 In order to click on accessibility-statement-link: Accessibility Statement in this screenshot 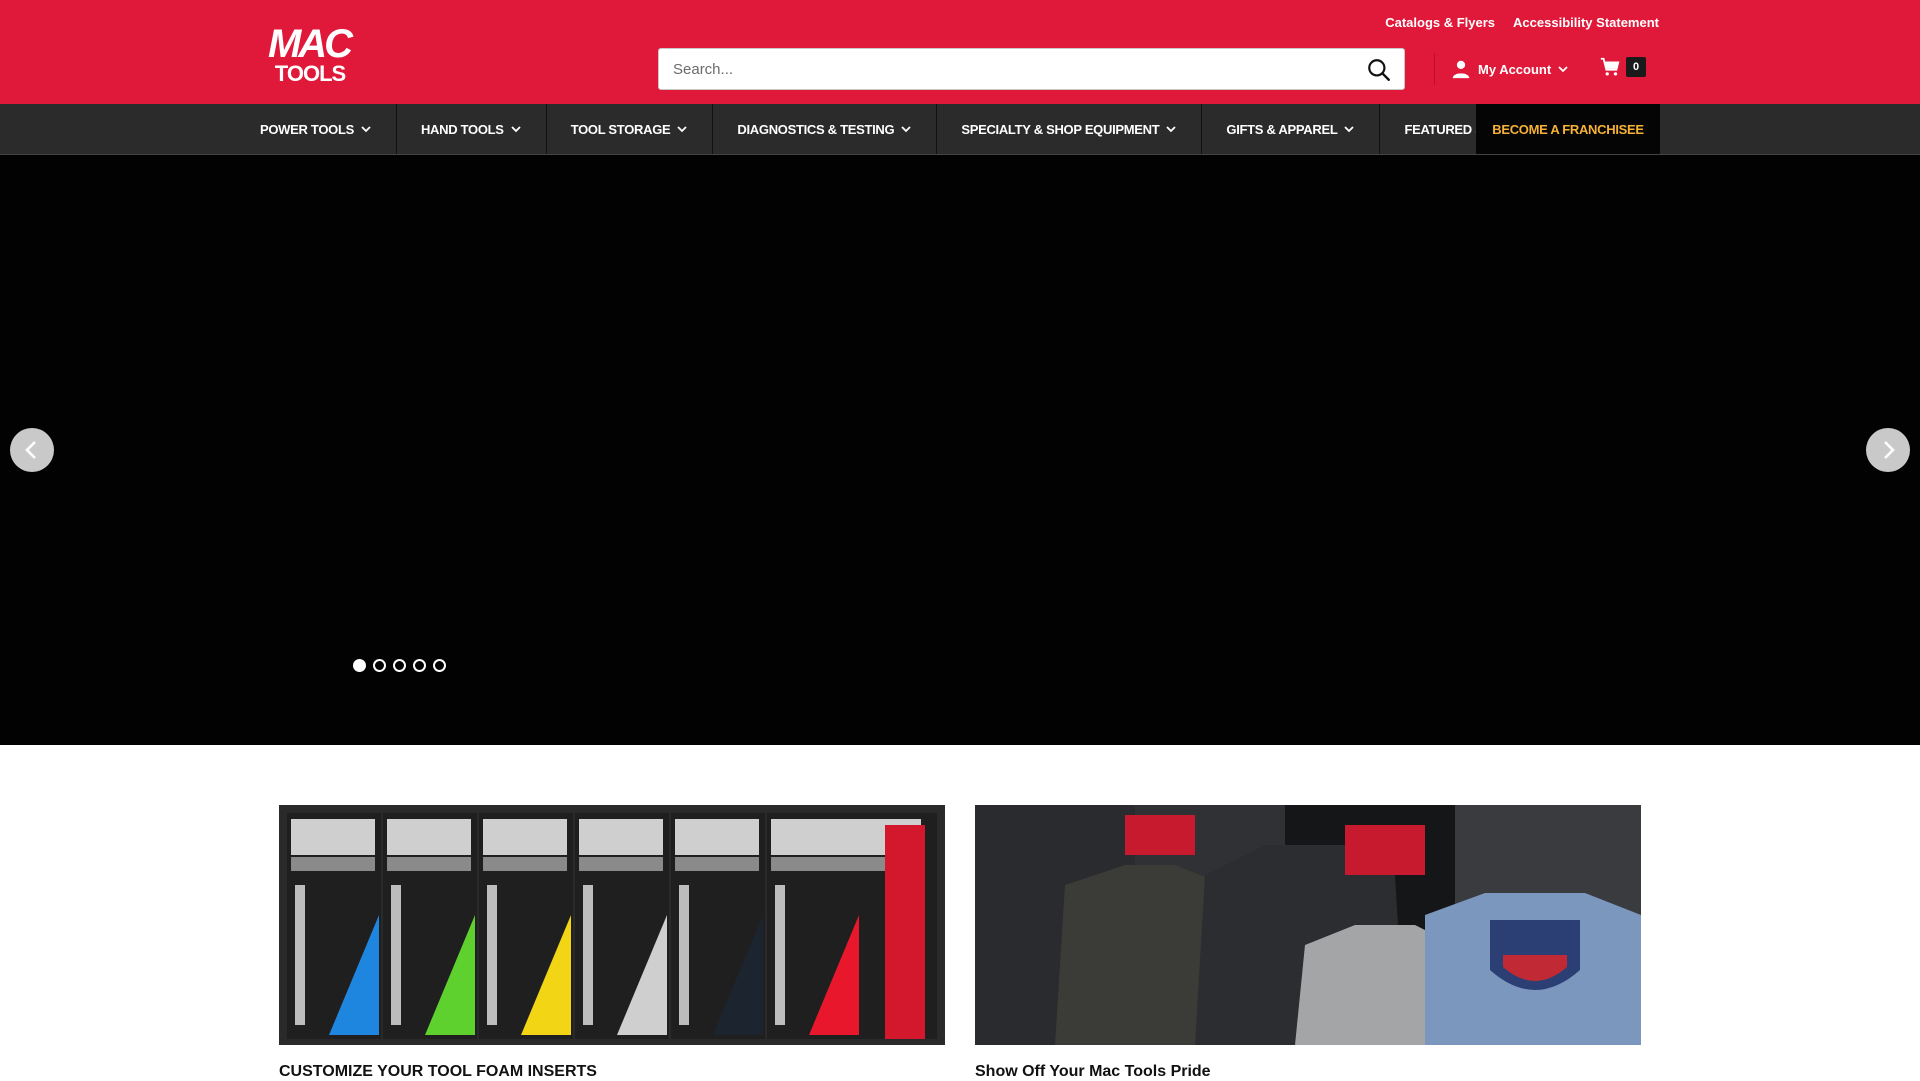, I will do `click(1586, 22)`.